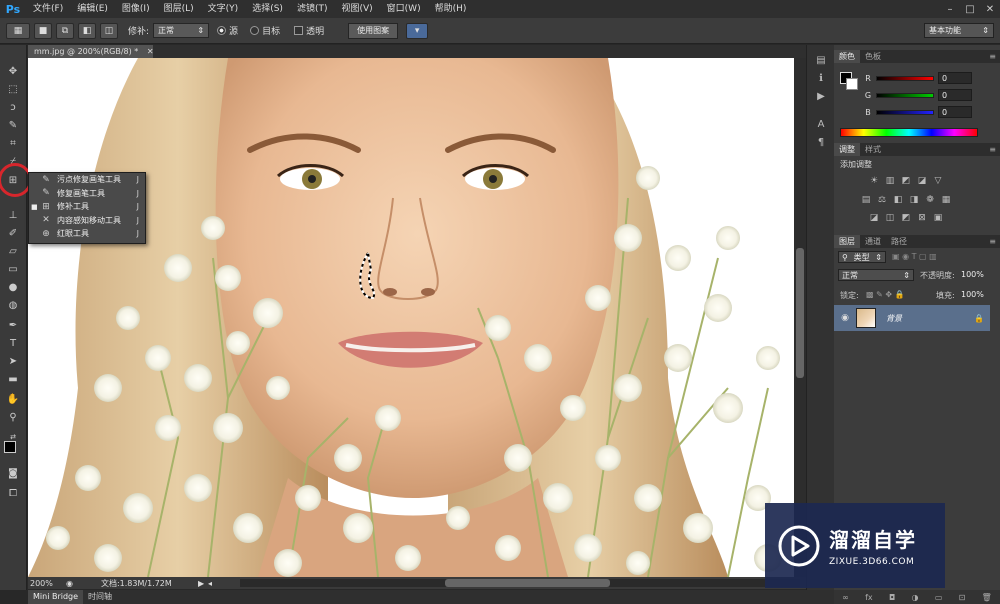 Image resolution: width=1000 pixels, height=604 pixels. Describe the element at coordinates (13, 251) in the screenshot. I see `eraser-tool-icon: ▱` at that location.